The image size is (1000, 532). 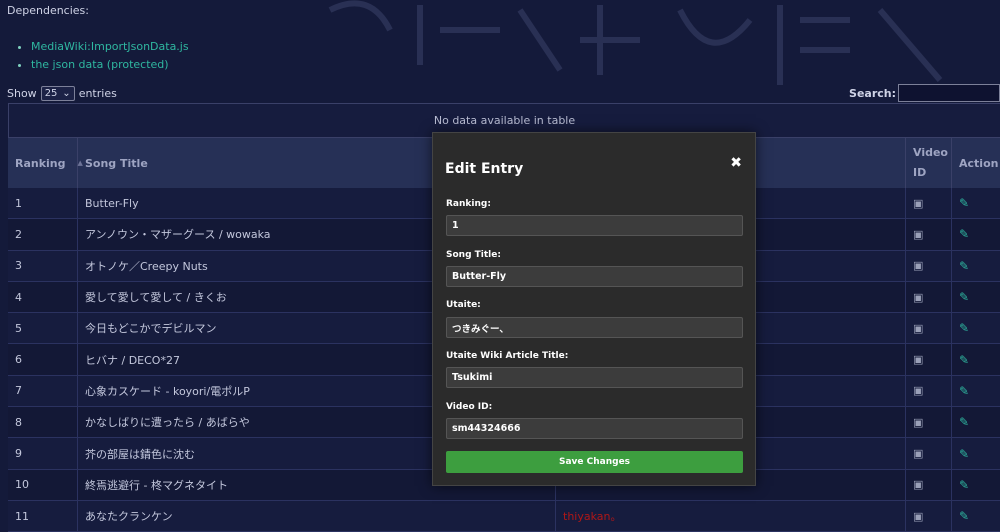 What do you see at coordinates (594, 225) in the screenshot?
I see `ranking-field: 1` at bounding box center [594, 225].